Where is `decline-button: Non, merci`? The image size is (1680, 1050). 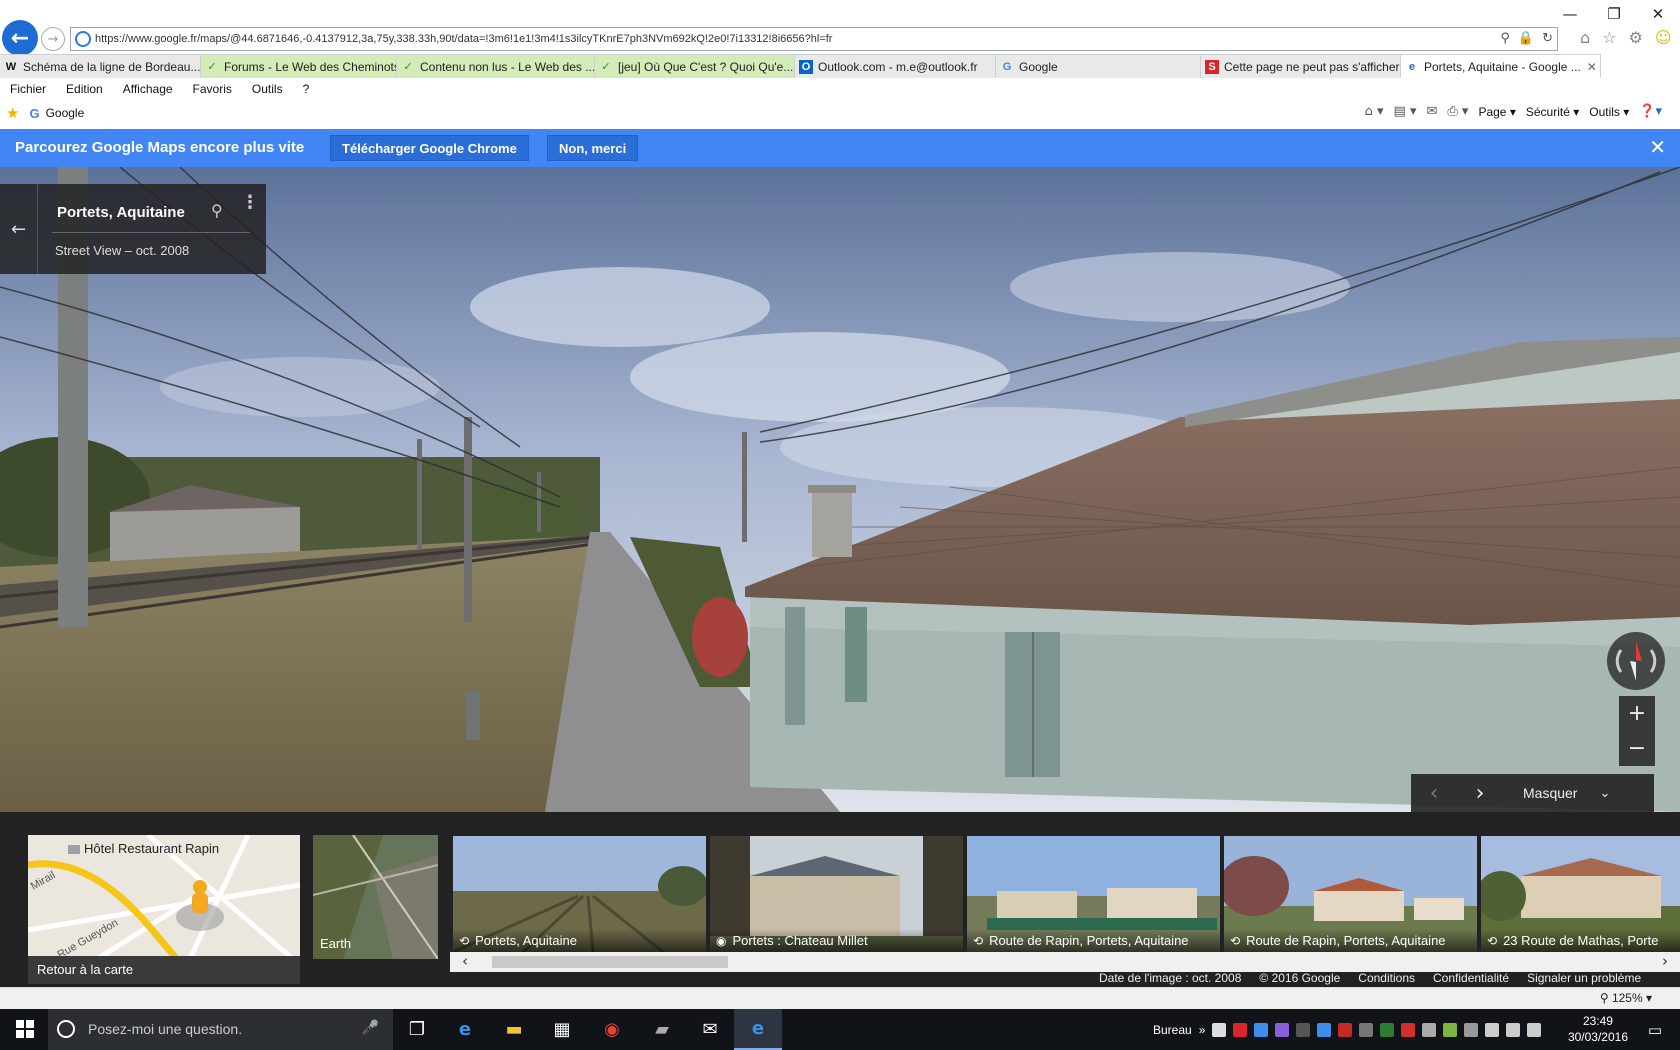 decline-button: Non, merci is located at coordinates (593, 148).